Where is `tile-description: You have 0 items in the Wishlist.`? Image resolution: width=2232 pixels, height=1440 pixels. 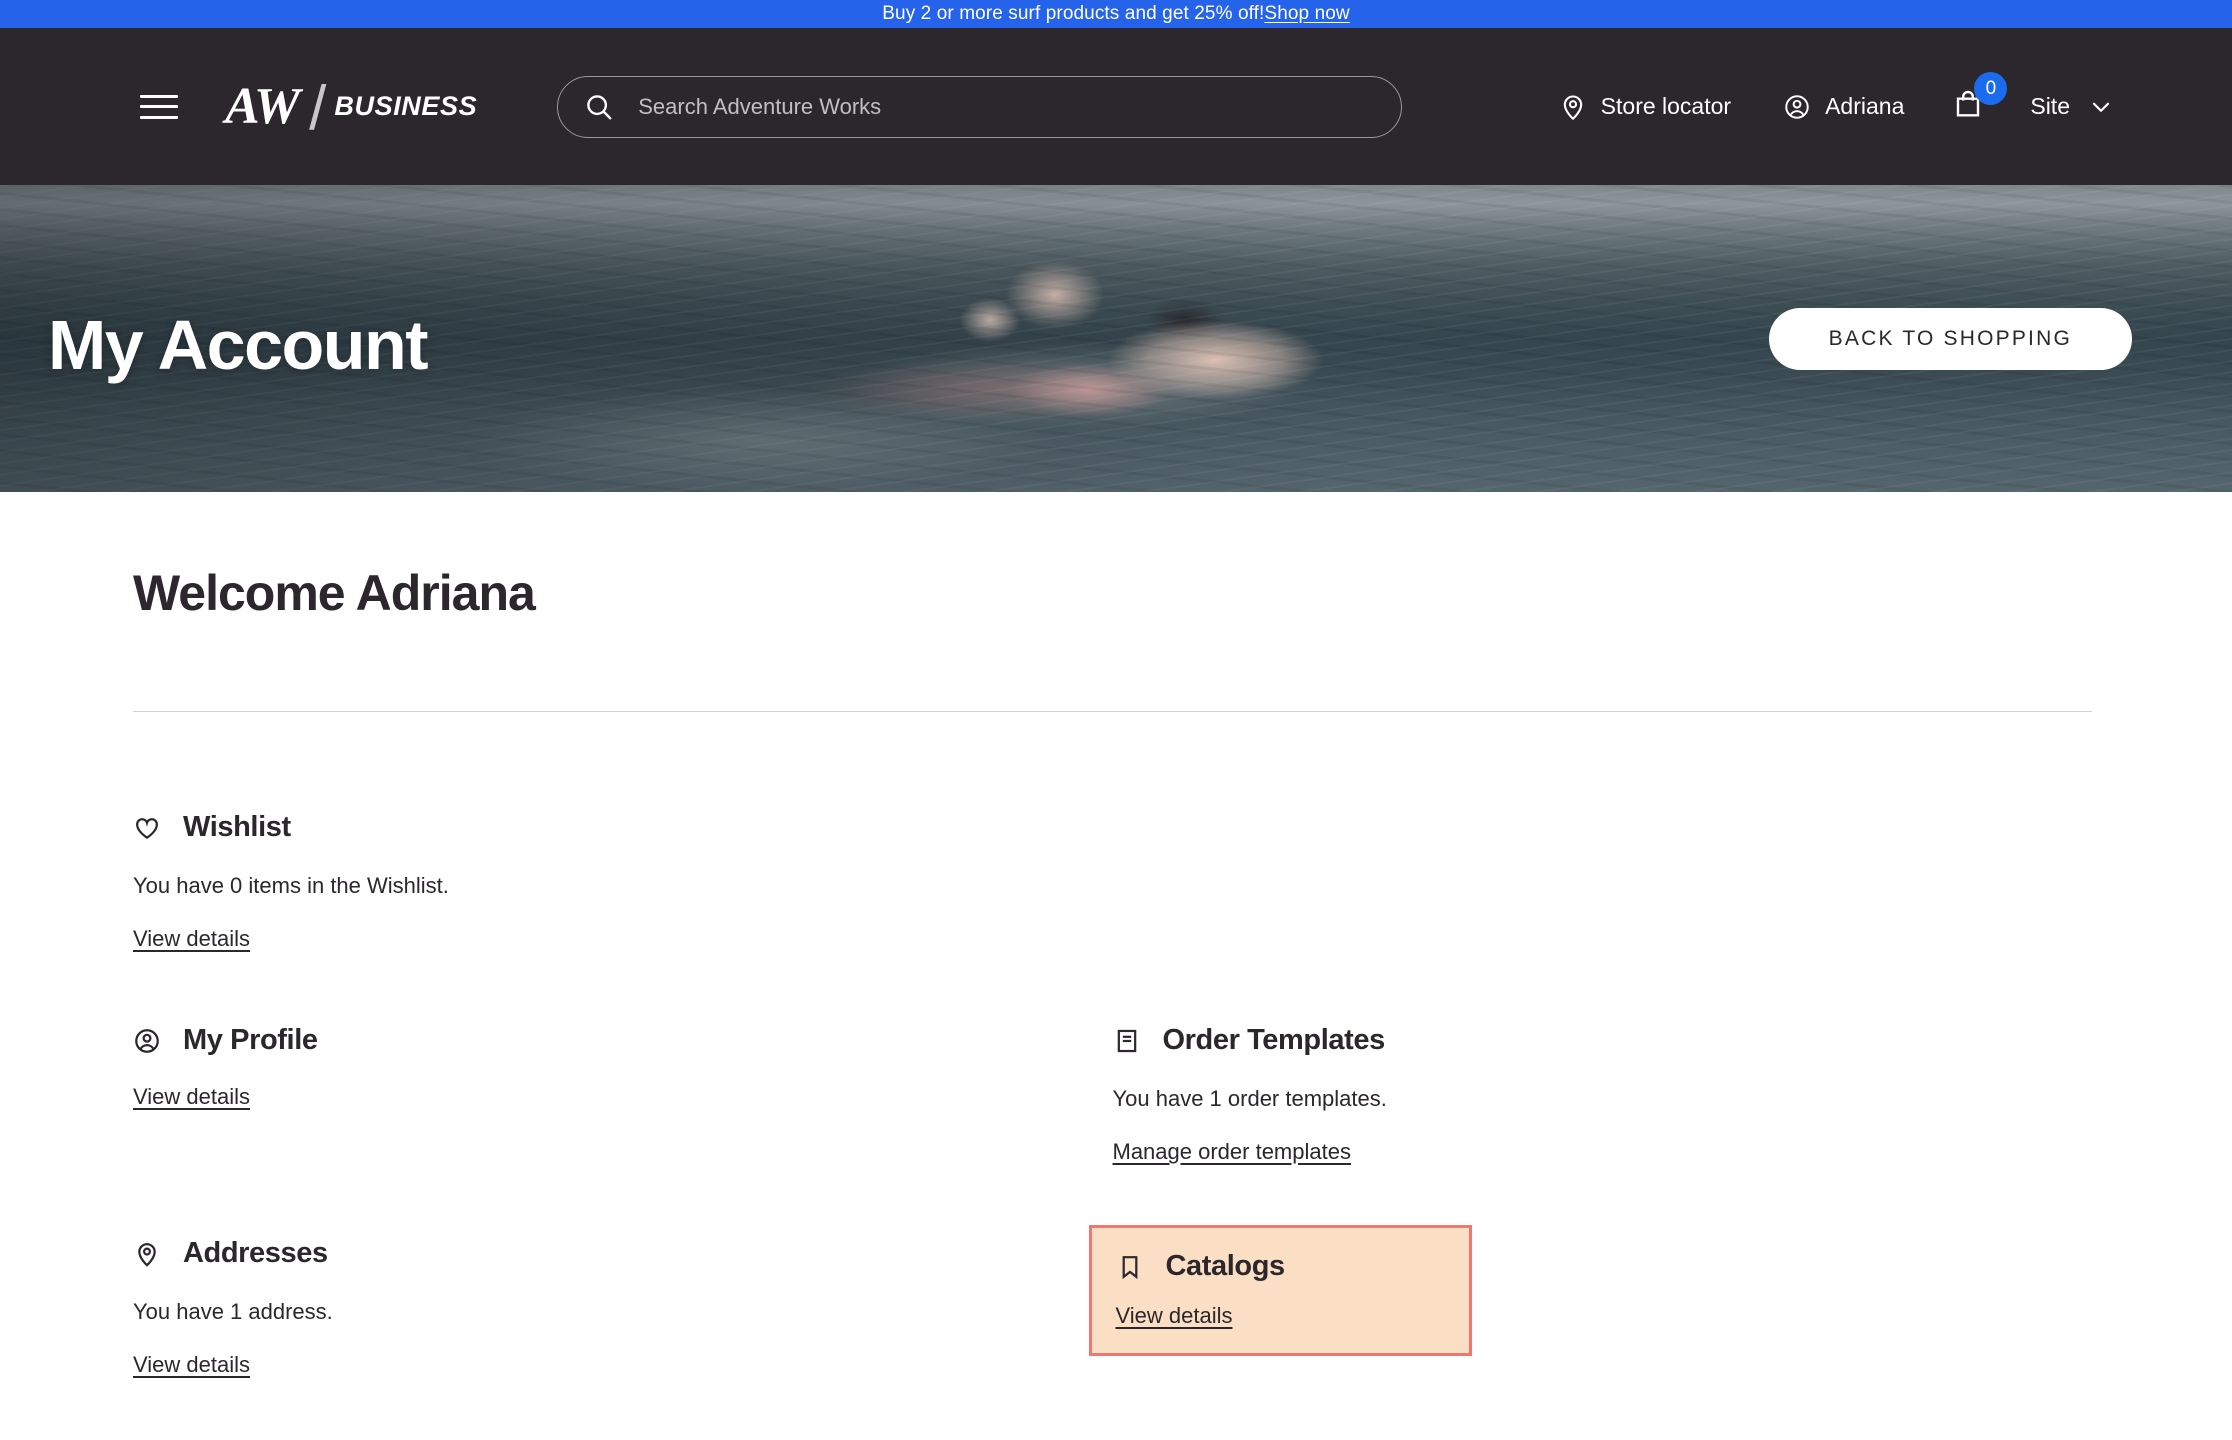
tile-description: You have 0 items in the Wishlist. is located at coordinates (291, 885).